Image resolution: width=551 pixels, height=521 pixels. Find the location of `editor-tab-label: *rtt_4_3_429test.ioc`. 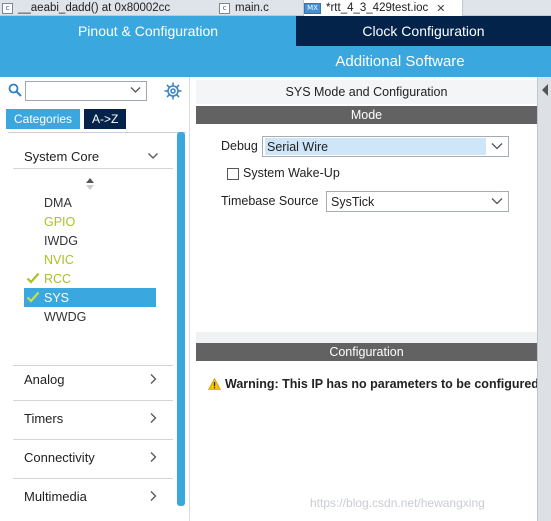

editor-tab-label: *rtt_4_3_429test.ioc is located at coordinates (377, 8).